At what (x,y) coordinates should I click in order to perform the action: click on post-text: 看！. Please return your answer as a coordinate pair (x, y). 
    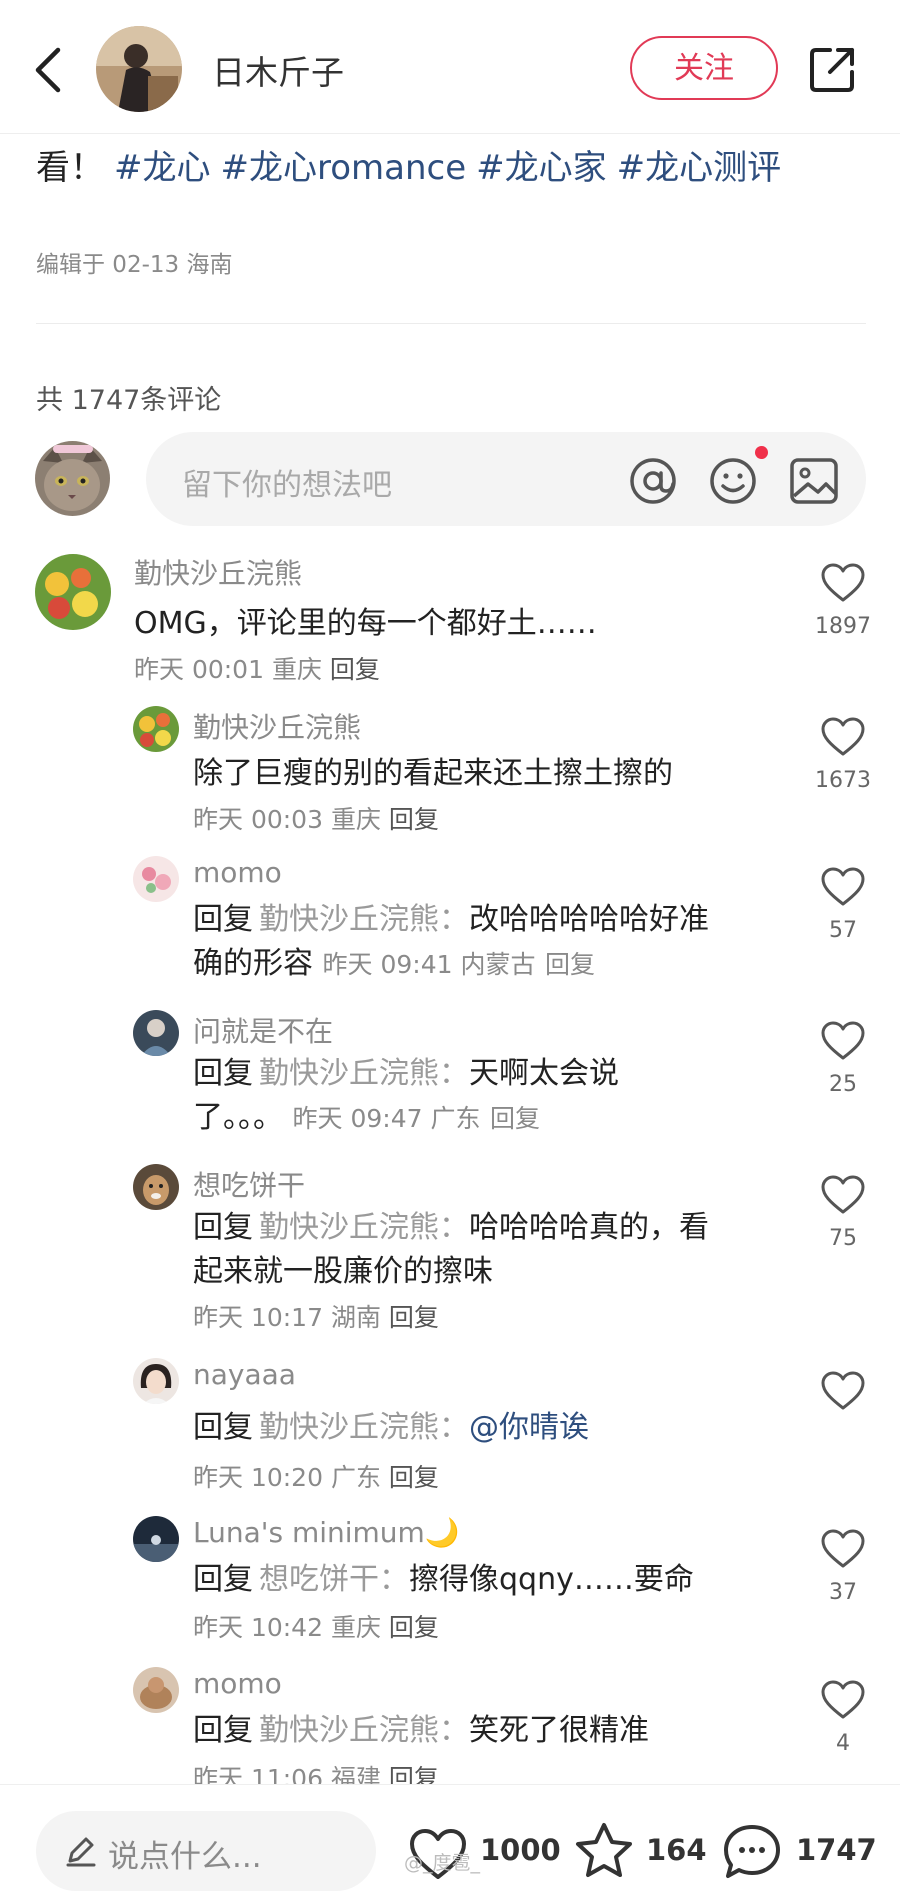
    Looking at the image, I should click on (70, 168).